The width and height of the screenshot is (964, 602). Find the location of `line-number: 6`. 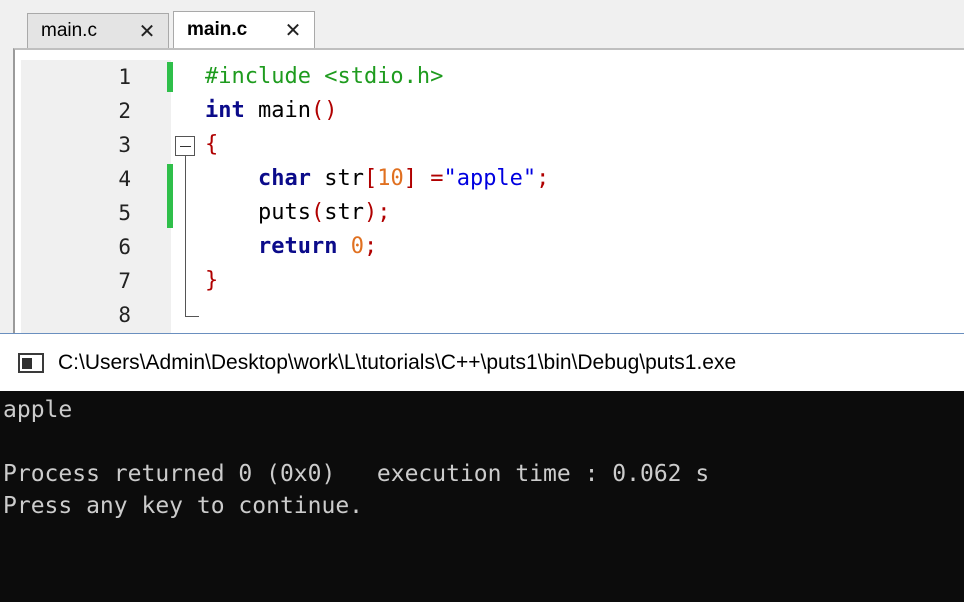

line-number: 6 is located at coordinates (124, 247).